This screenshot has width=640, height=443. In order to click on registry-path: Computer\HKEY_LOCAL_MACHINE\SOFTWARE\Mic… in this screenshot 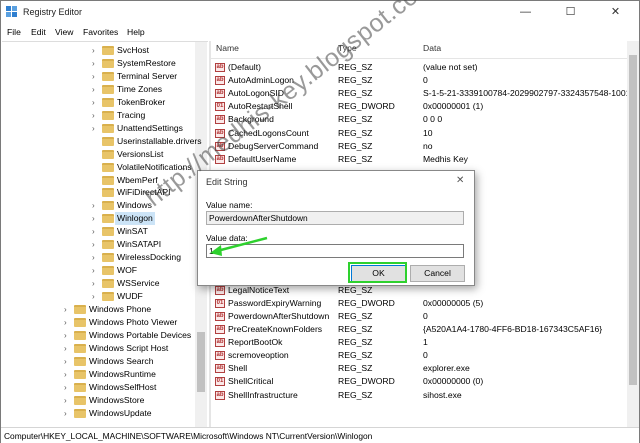, I will do `click(188, 436)`.